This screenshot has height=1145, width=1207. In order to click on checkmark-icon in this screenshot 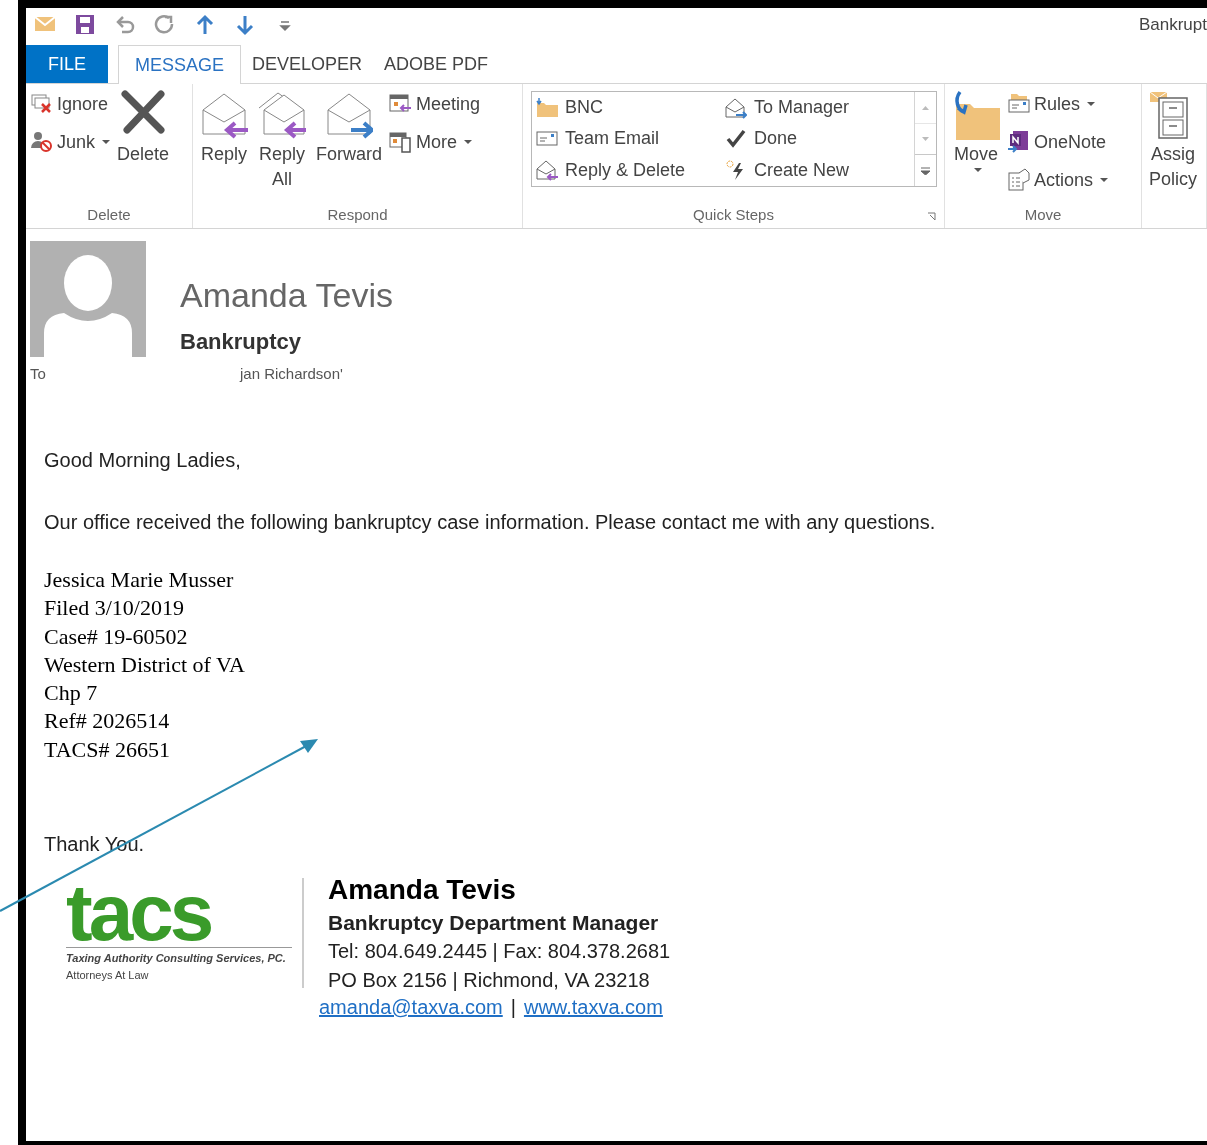, I will do `click(736, 138)`.